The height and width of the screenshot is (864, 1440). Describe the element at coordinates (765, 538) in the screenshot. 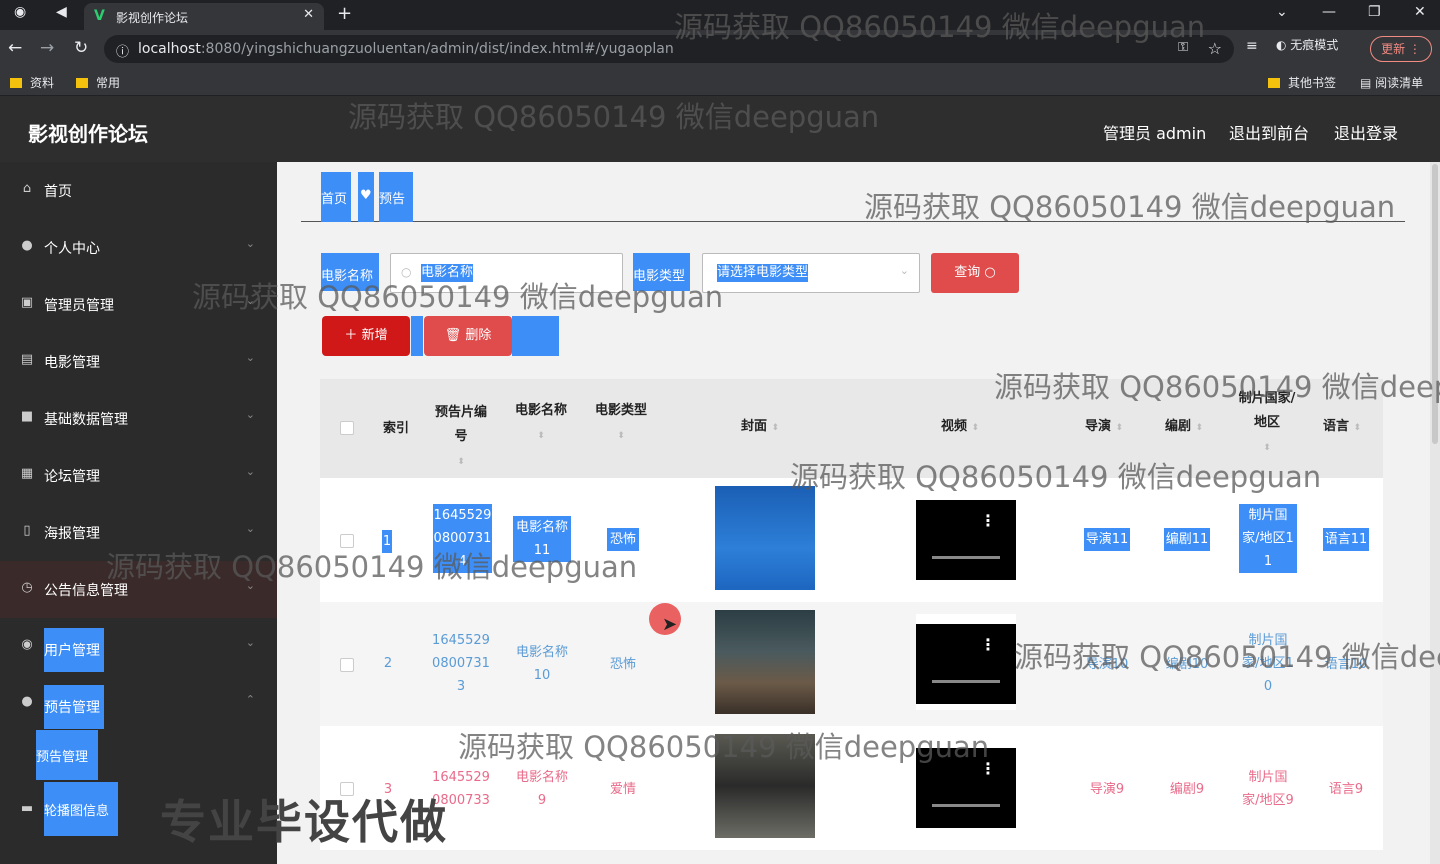

I see `cover-image` at that location.